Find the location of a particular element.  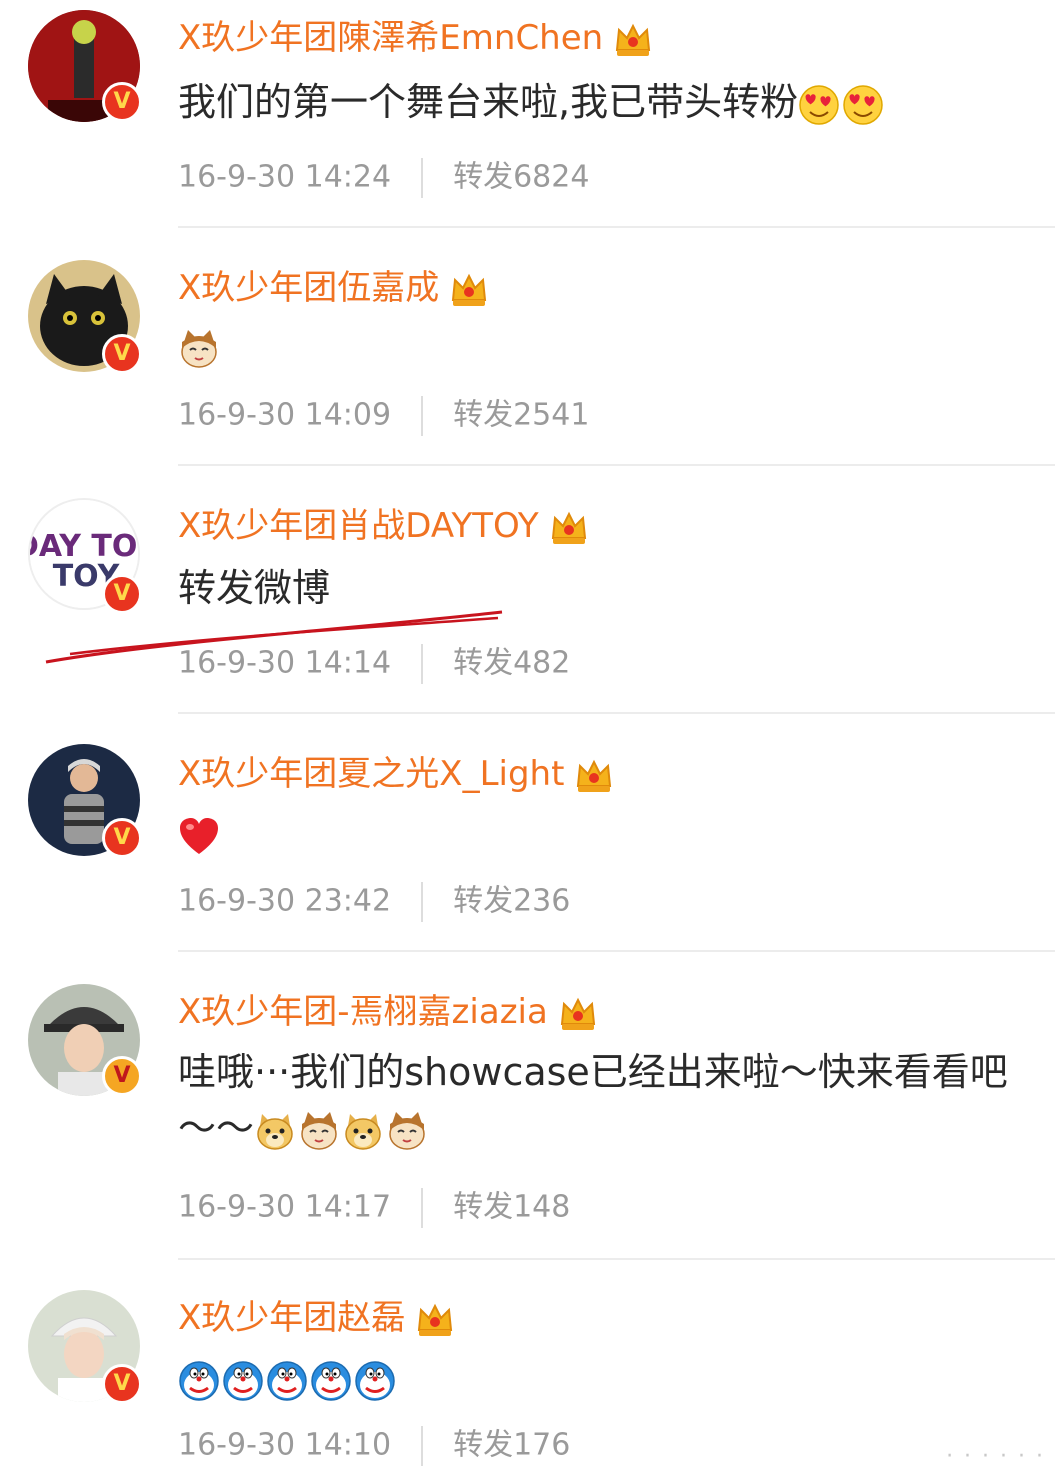

comment-text: 哇哦···我们的showcase已经出来啦～快来看看吧～～ is located at coordinates (608, 1100).